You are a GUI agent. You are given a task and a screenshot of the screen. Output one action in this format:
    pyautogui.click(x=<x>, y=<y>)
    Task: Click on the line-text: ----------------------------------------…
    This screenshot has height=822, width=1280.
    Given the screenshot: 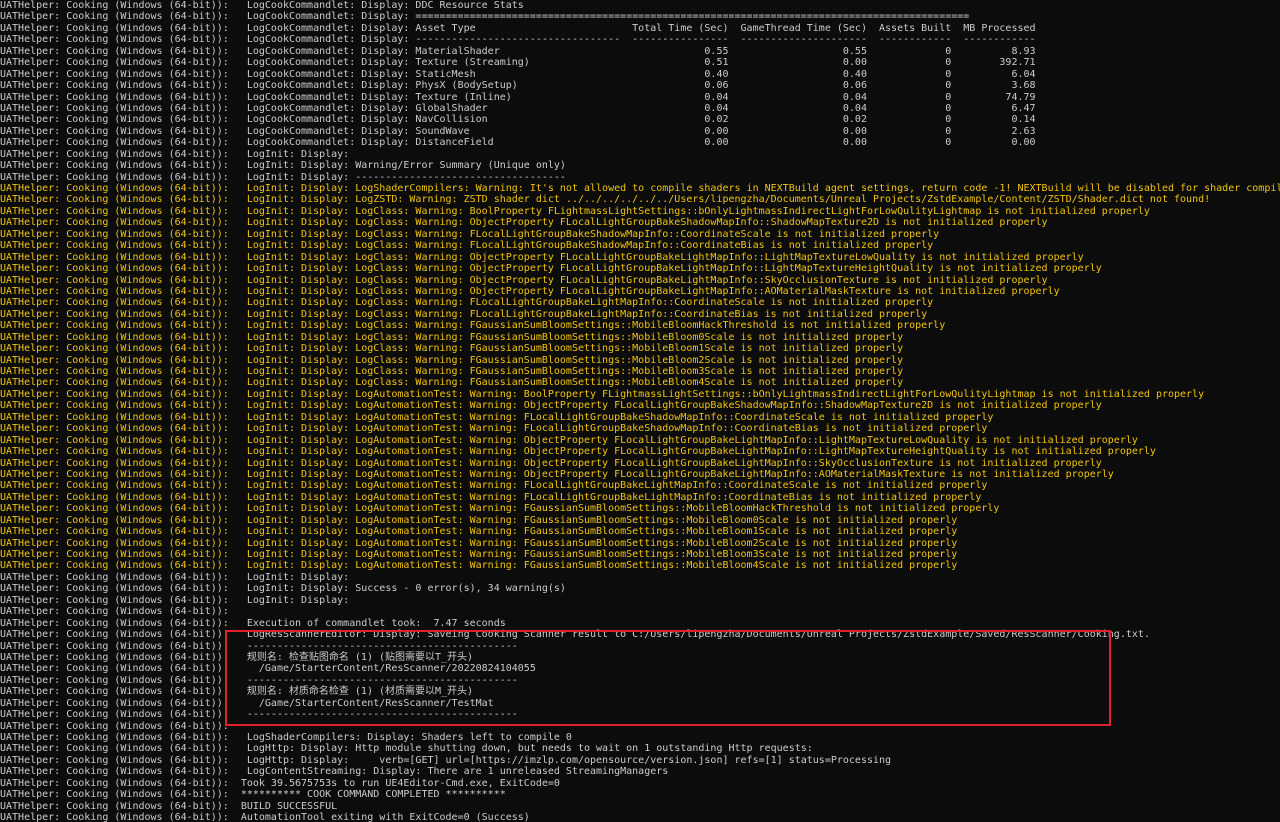 What is the action you would take?
    pyautogui.click(x=379, y=715)
    